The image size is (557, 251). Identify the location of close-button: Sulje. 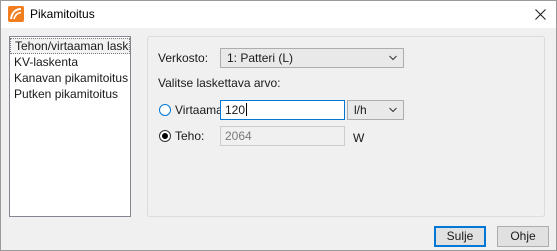
(460, 236).